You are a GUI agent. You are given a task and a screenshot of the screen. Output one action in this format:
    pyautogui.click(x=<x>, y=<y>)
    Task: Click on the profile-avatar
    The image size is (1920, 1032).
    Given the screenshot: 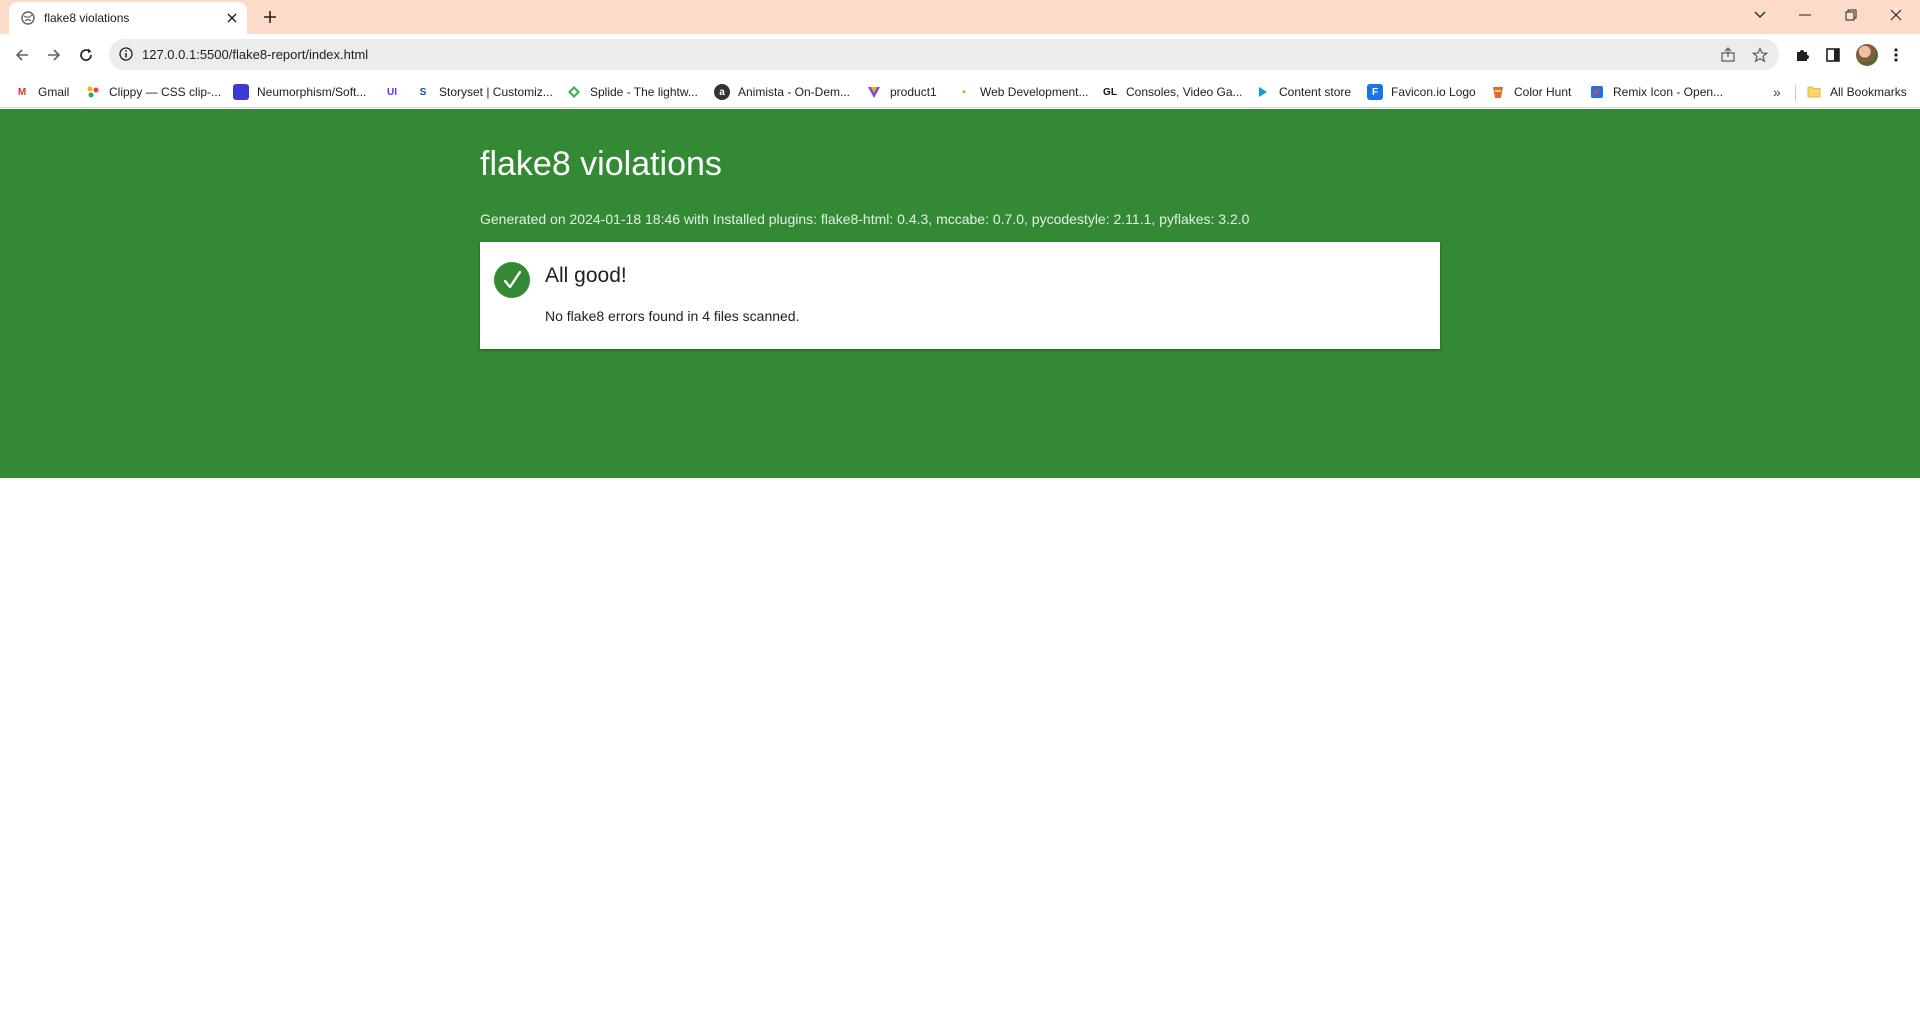 What is the action you would take?
    pyautogui.click(x=1867, y=55)
    